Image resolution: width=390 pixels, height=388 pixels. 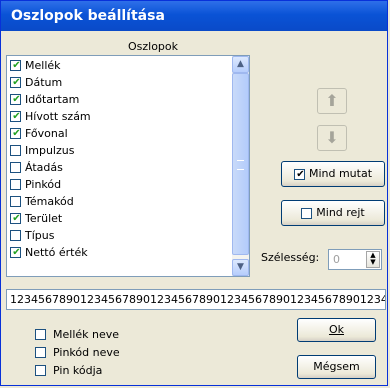 I want to click on show-all-button: ✔ Mind mutat, so click(x=333, y=174).